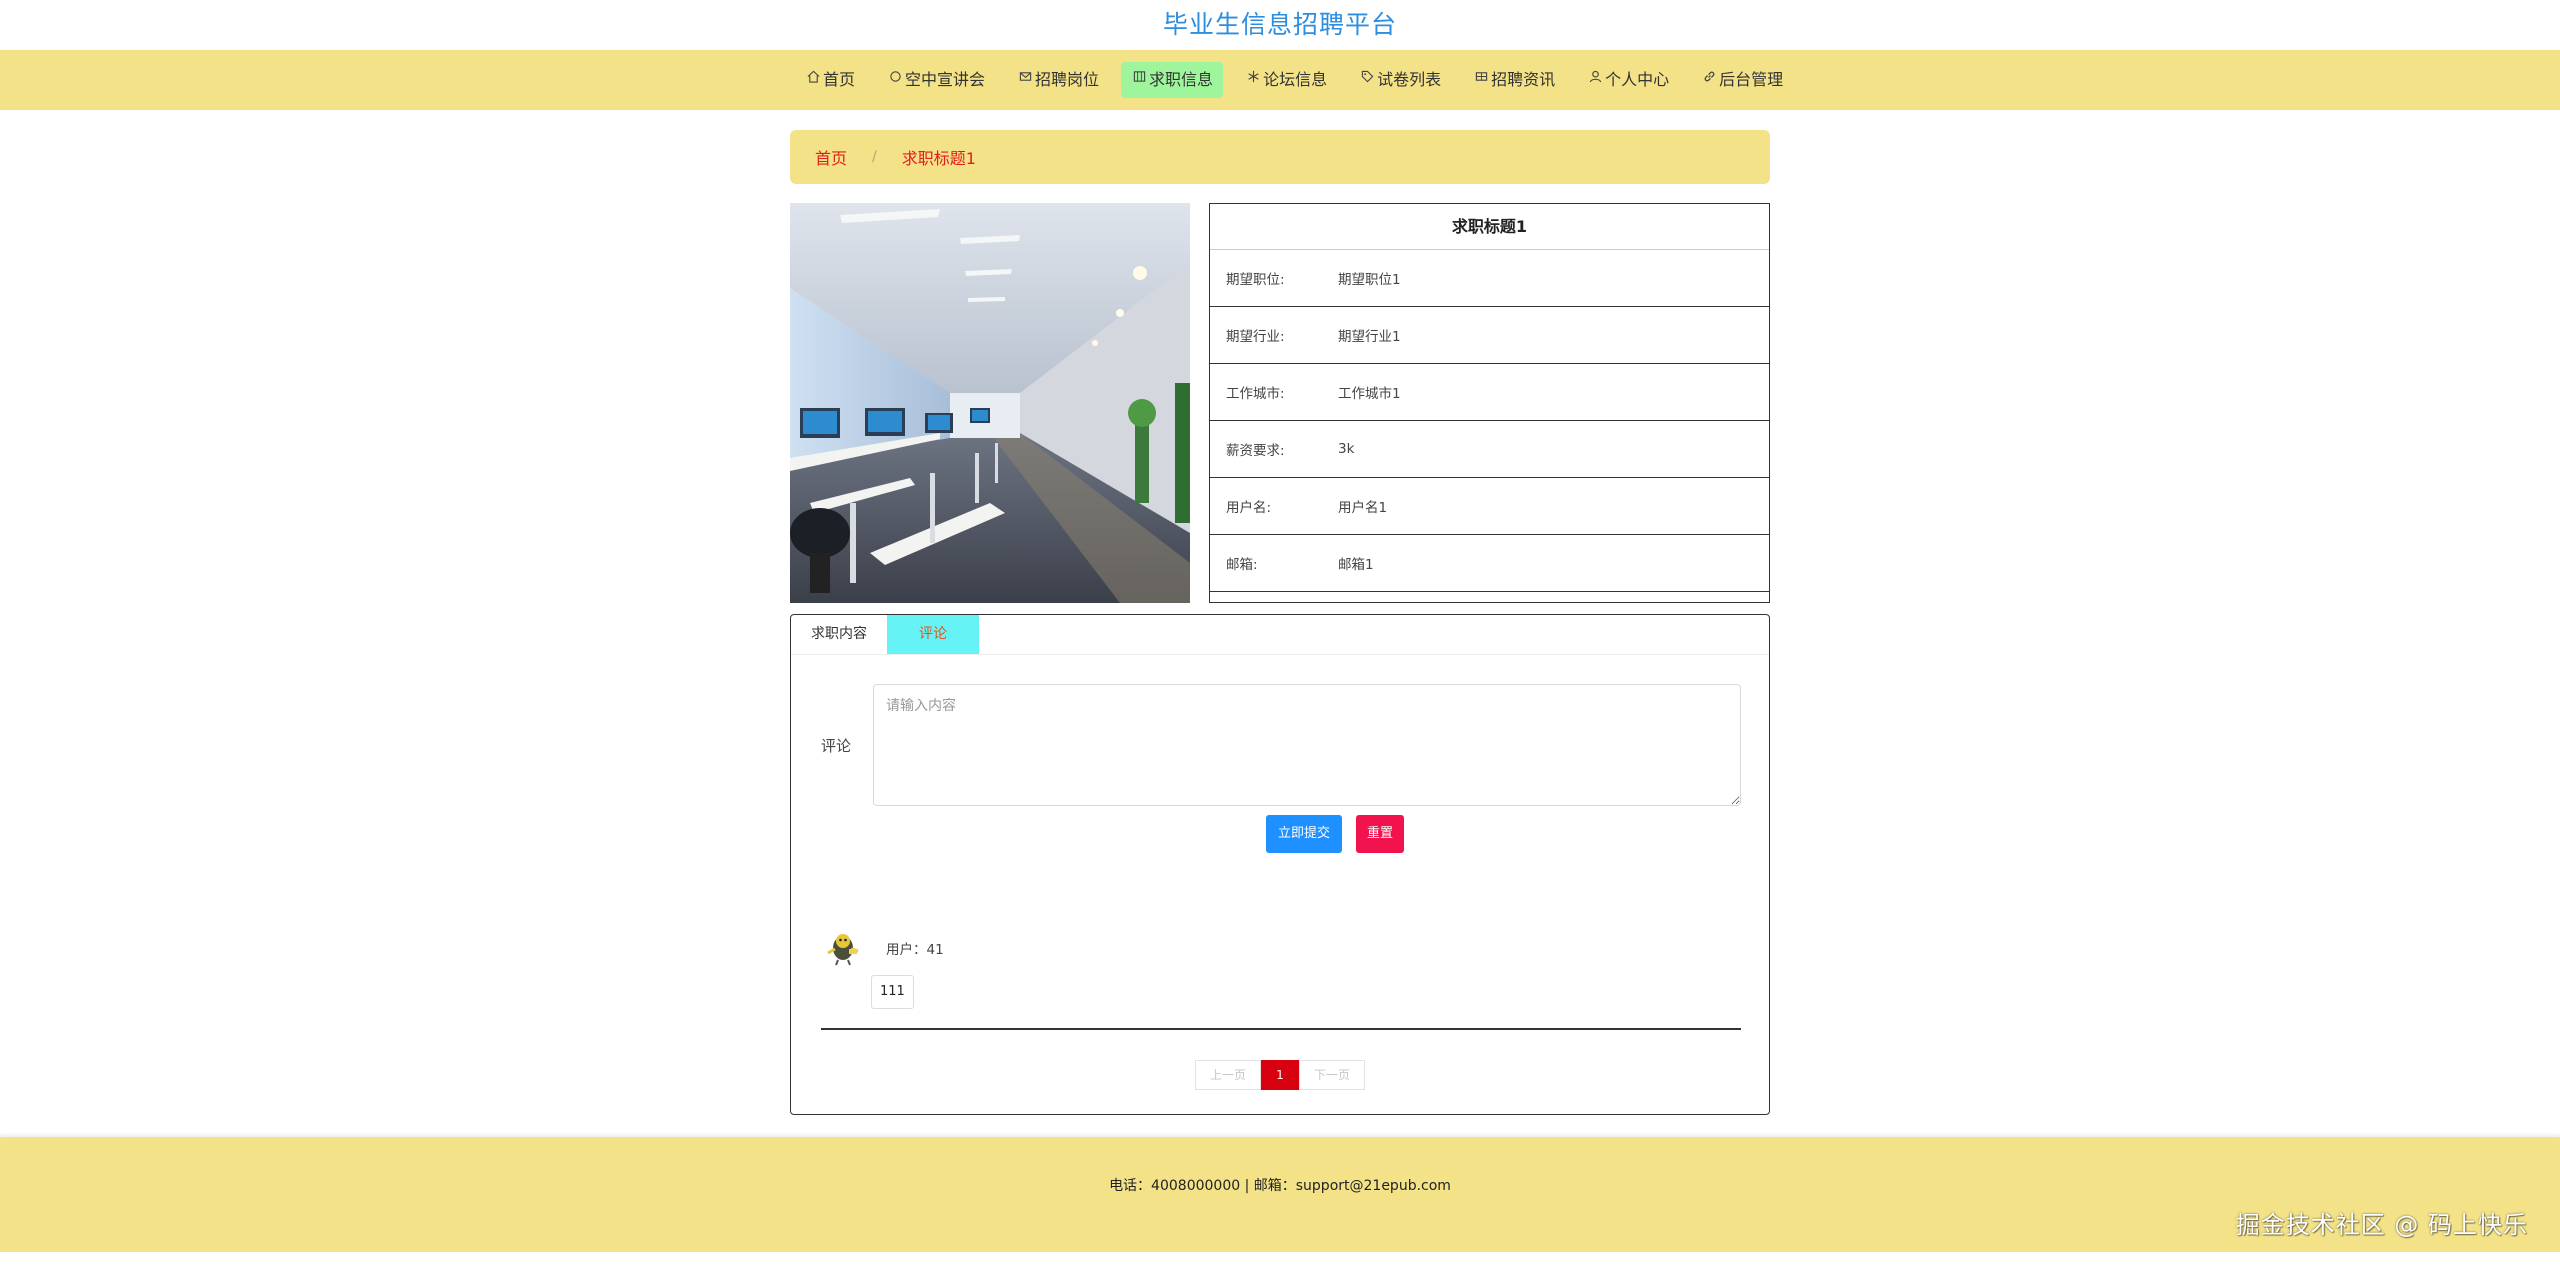  I want to click on next-page-button: 下一页, so click(1332, 1075).